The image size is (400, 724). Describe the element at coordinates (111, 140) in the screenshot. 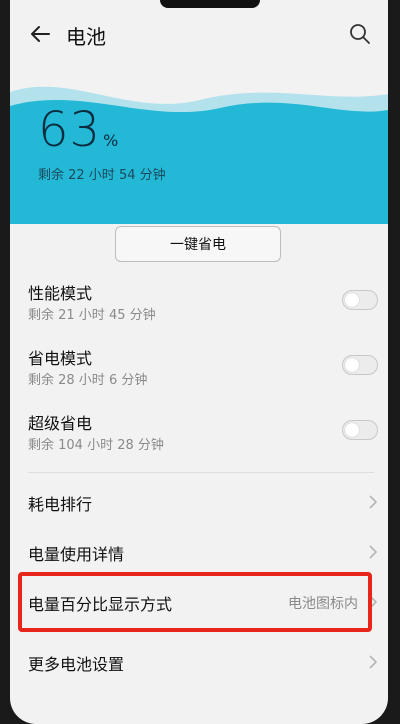

I see `percent-sign: %` at that location.